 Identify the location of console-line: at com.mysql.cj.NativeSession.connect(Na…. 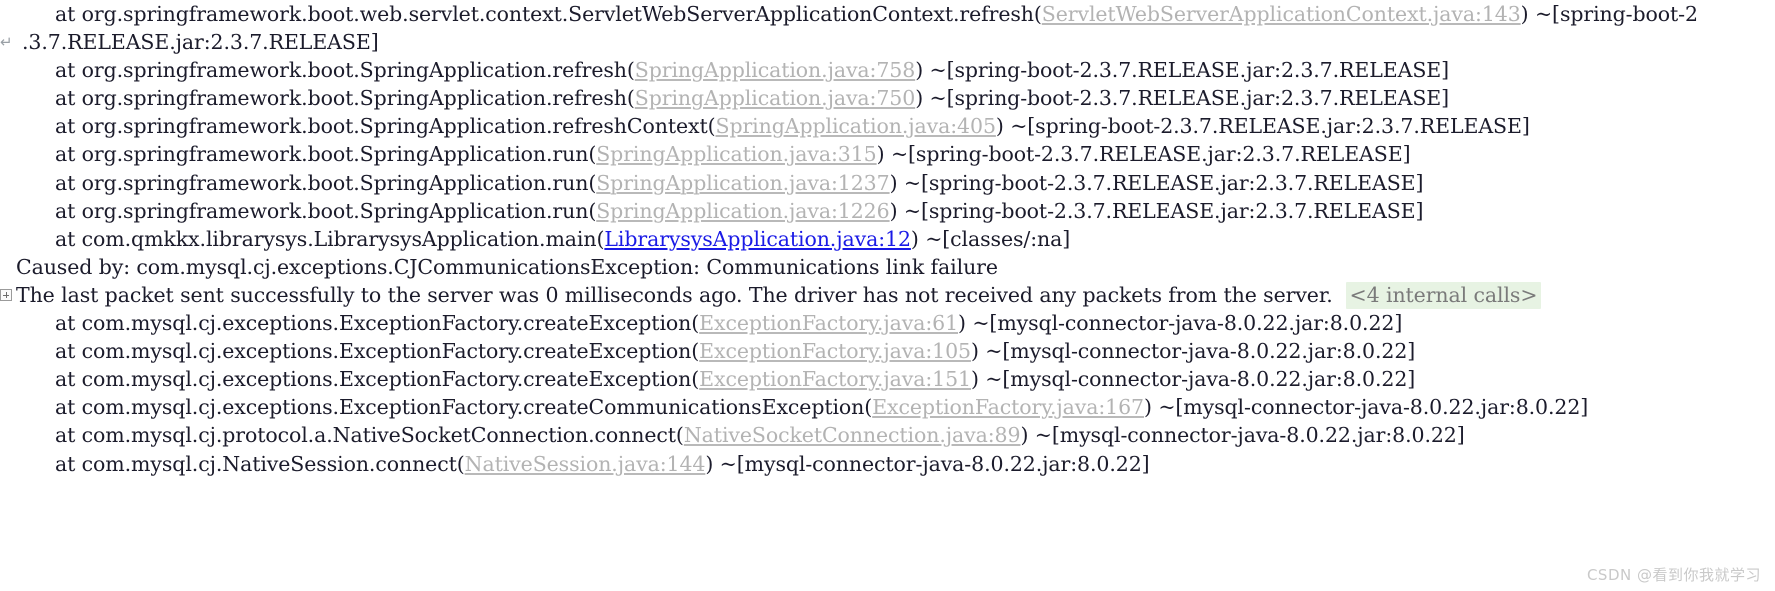
(887, 464).